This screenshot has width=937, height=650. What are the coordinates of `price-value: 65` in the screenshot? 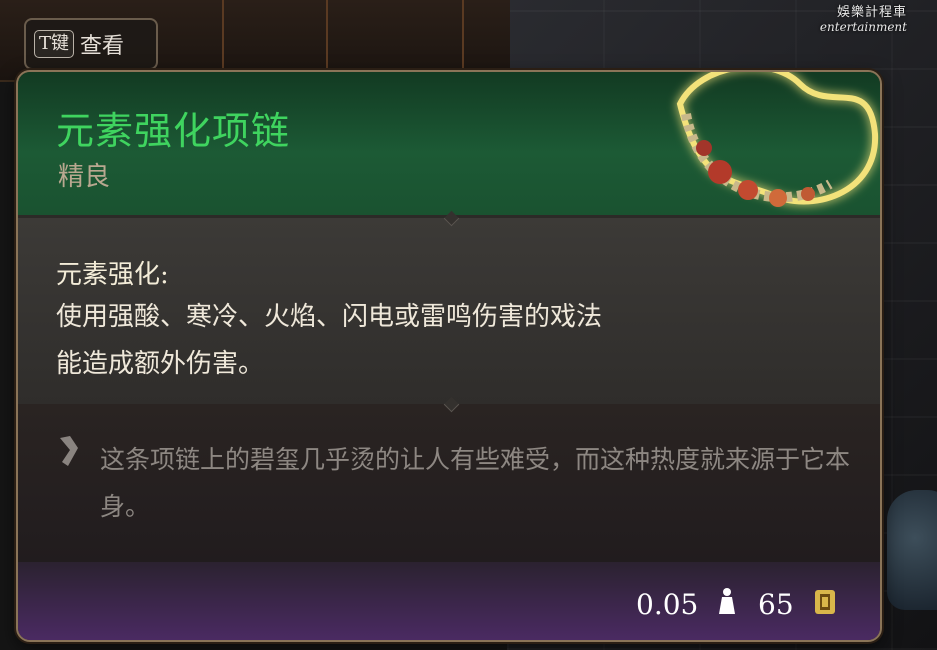 It's located at (776, 604).